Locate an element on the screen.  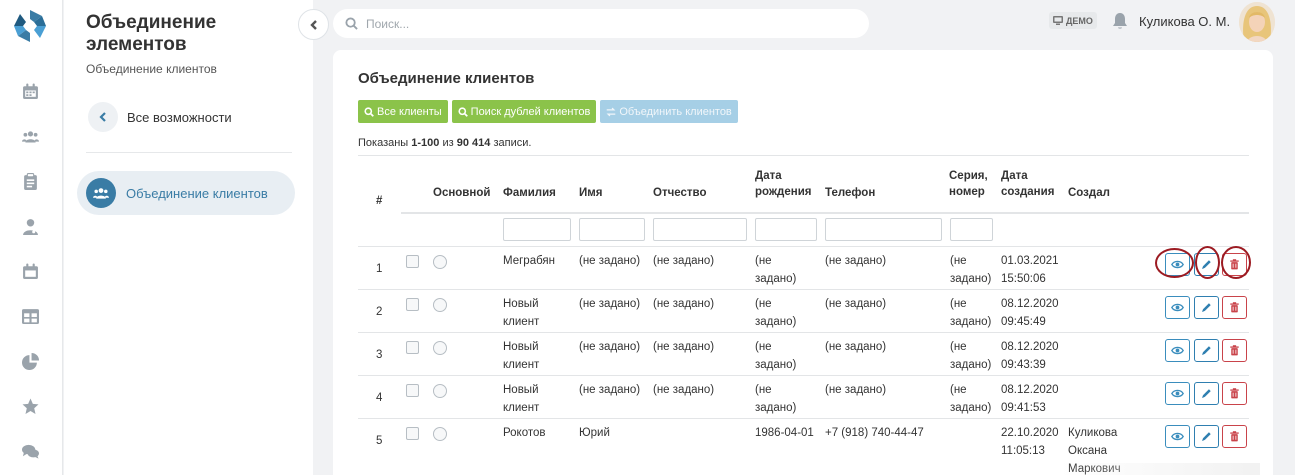
search-input is located at coordinates (606, 23).